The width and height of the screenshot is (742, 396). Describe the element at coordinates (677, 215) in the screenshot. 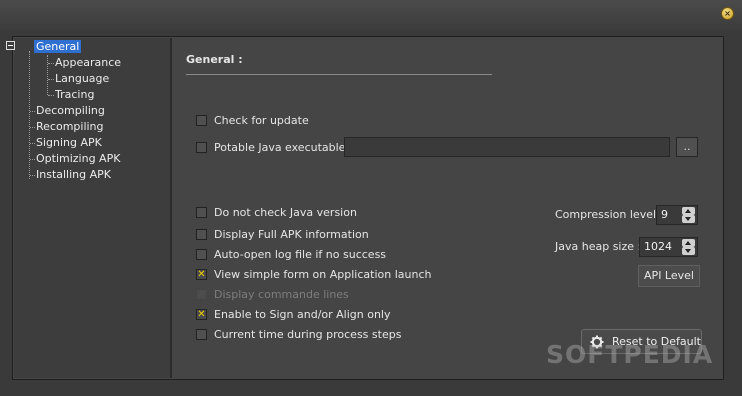

I see `compression-level-spinner: 9` at that location.